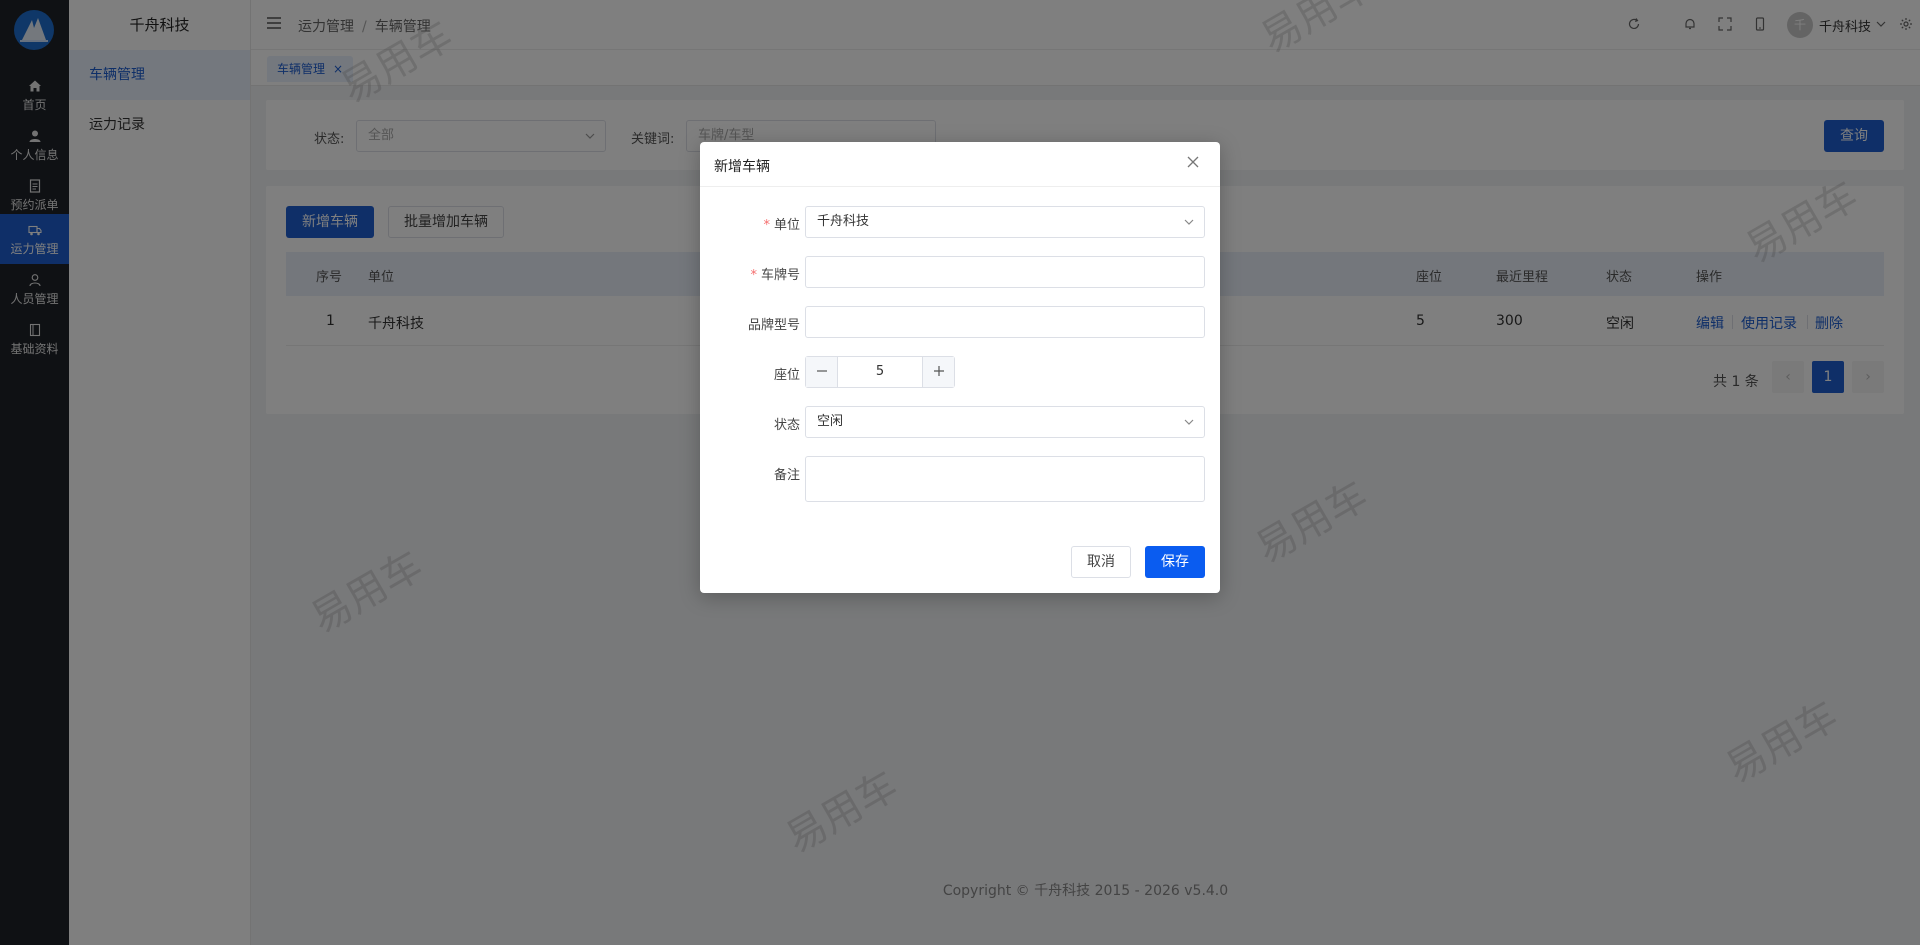 The width and height of the screenshot is (1920, 945). I want to click on plus-icon, so click(938, 371).